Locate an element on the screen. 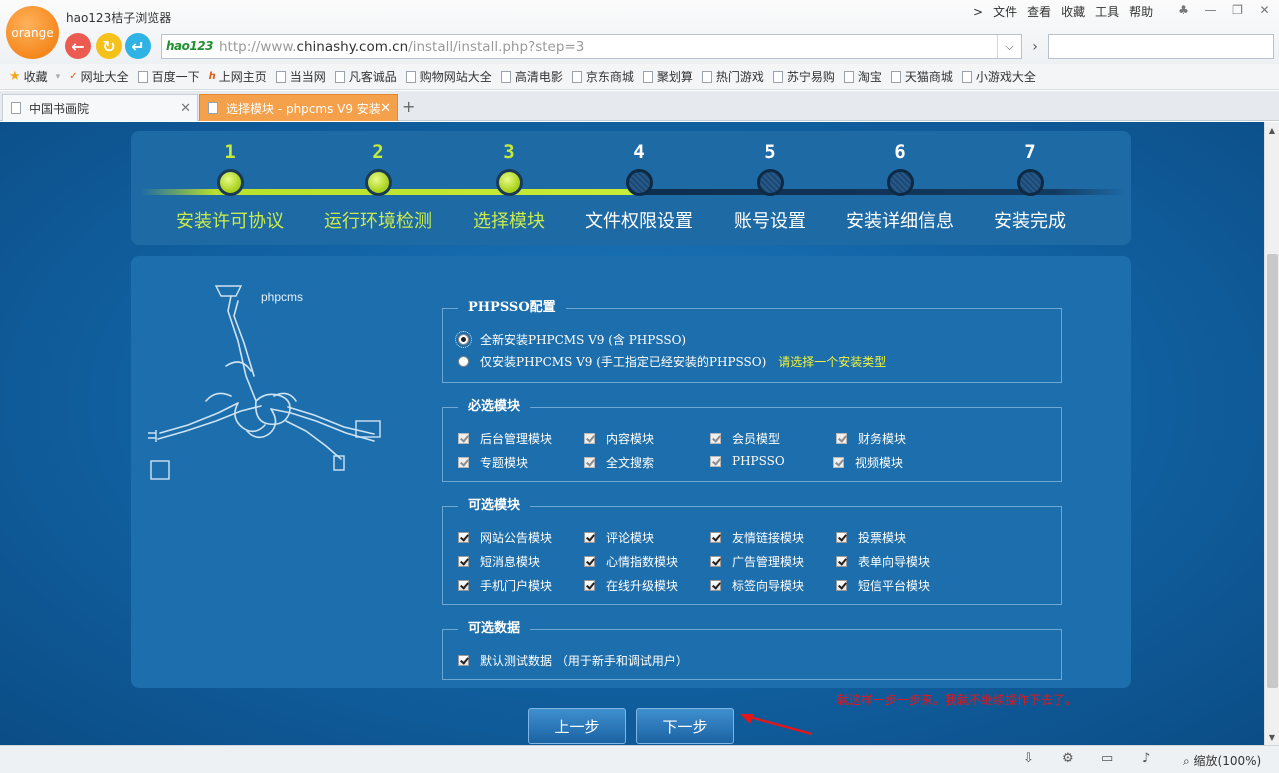 This screenshot has height=773, width=1279. bookmark-item: 热门游戏 is located at coordinates (732, 76).